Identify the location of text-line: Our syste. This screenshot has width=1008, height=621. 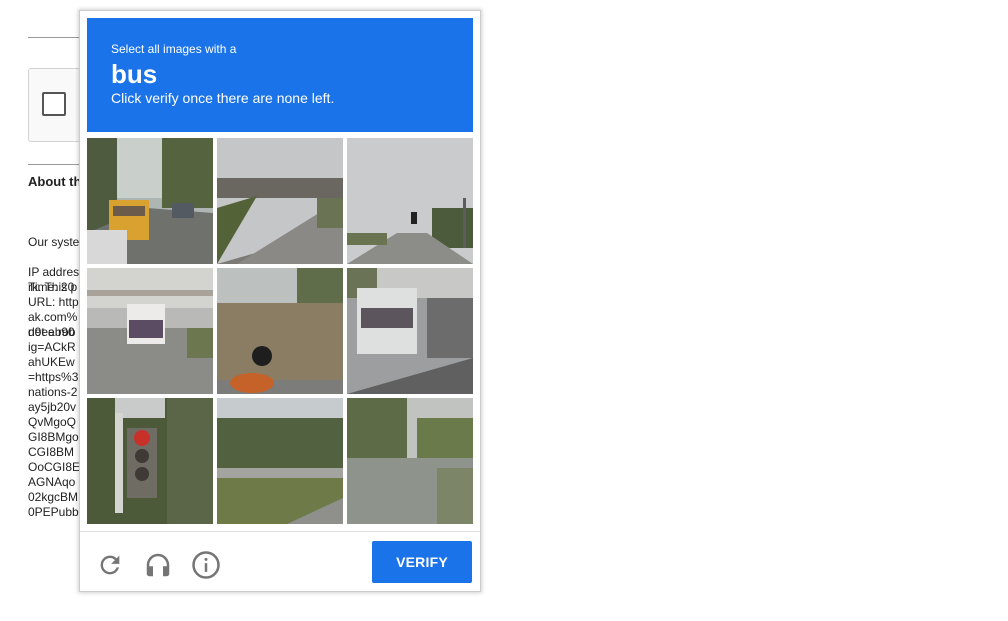
(54, 242).